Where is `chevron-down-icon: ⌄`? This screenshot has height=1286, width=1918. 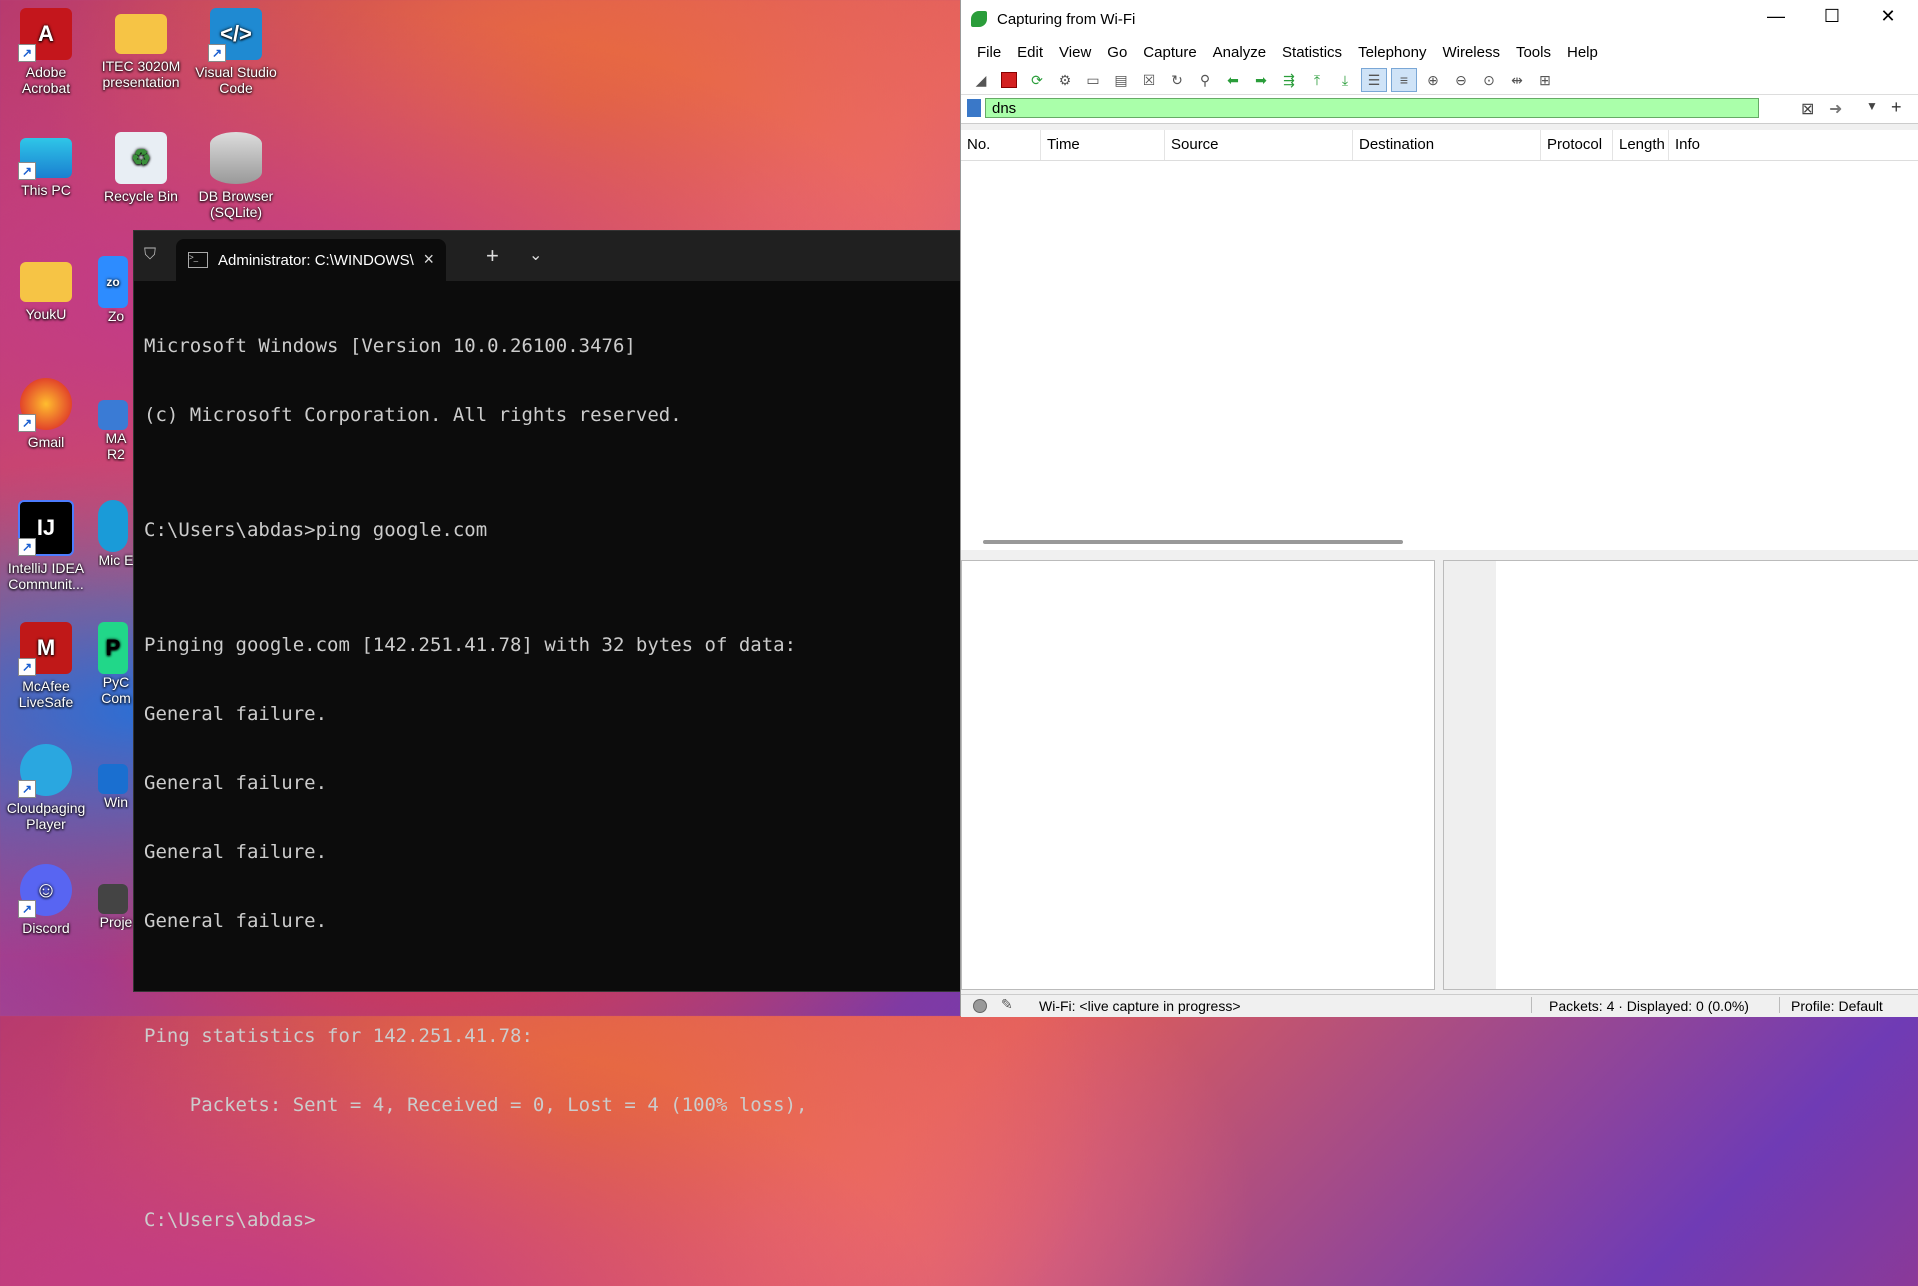
chevron-down-icon: ⌄ is located at coordinates (535, 255).